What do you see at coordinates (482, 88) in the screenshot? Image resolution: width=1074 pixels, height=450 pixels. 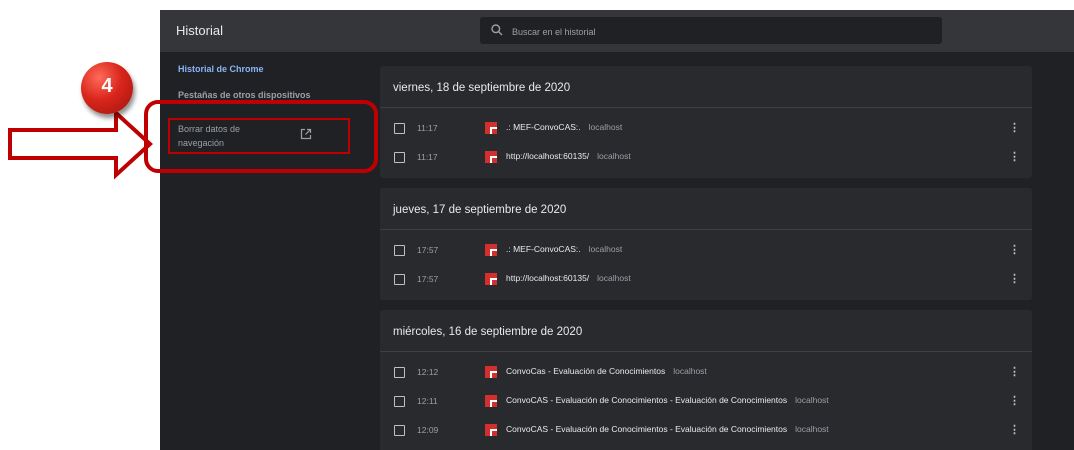 I see `day-heading: viernes, 18 de septiembre de 2020` at bounding box center [482, 88].